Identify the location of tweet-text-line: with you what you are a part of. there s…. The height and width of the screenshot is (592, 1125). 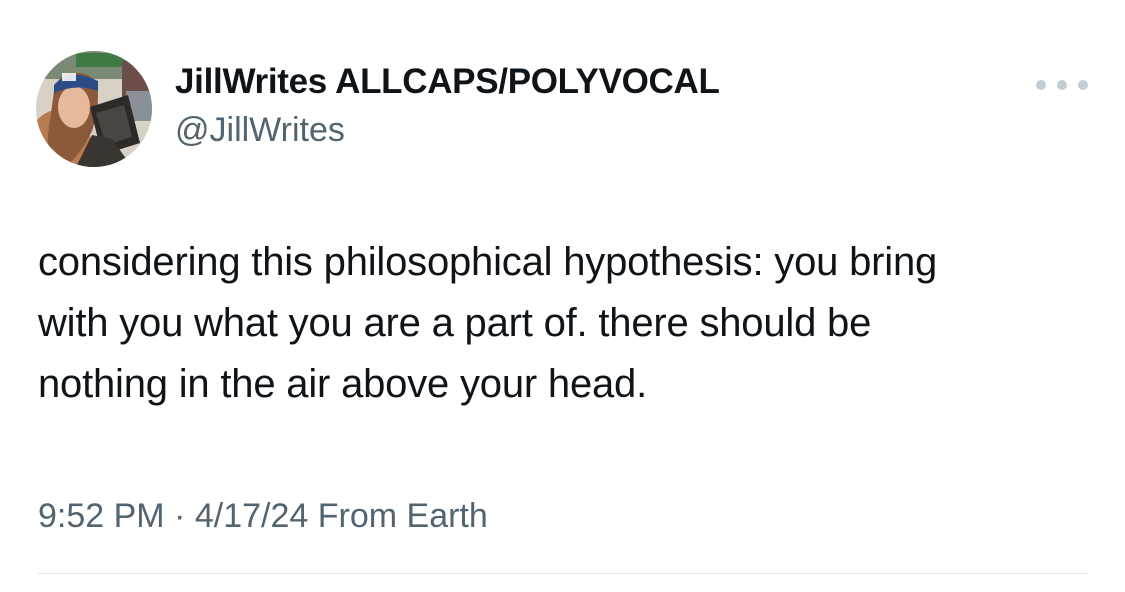
(455, 323).